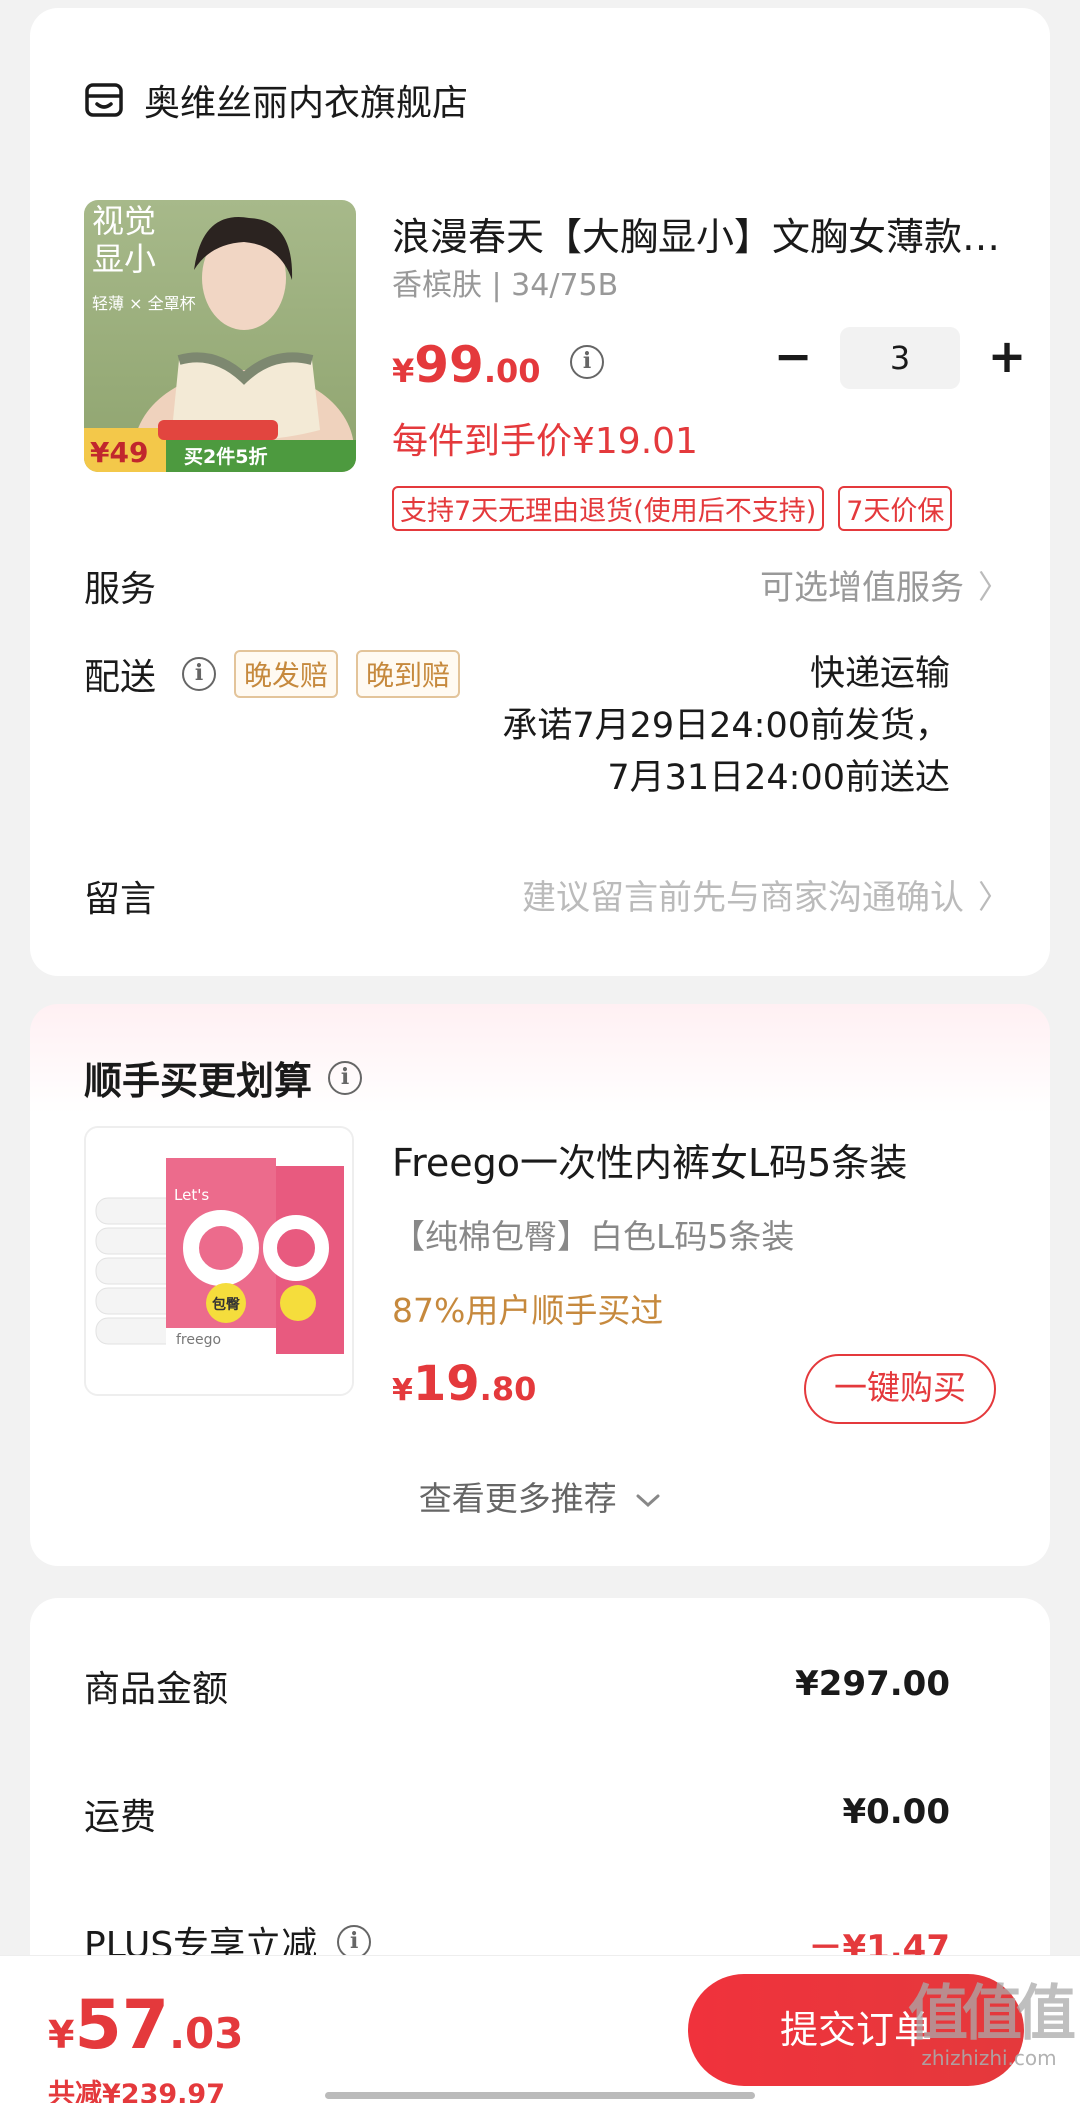 The image size is (1080, 2103). I want to click on delivery-promise-ship: 承诺7月29日24:00前发货，, so click(726, 726).